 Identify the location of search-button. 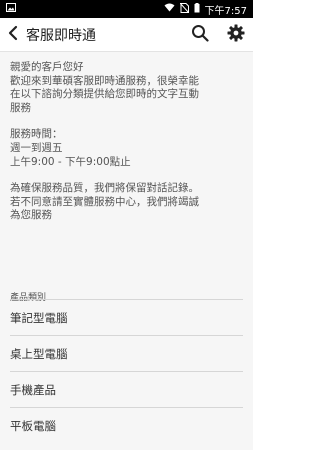
(200, 35).